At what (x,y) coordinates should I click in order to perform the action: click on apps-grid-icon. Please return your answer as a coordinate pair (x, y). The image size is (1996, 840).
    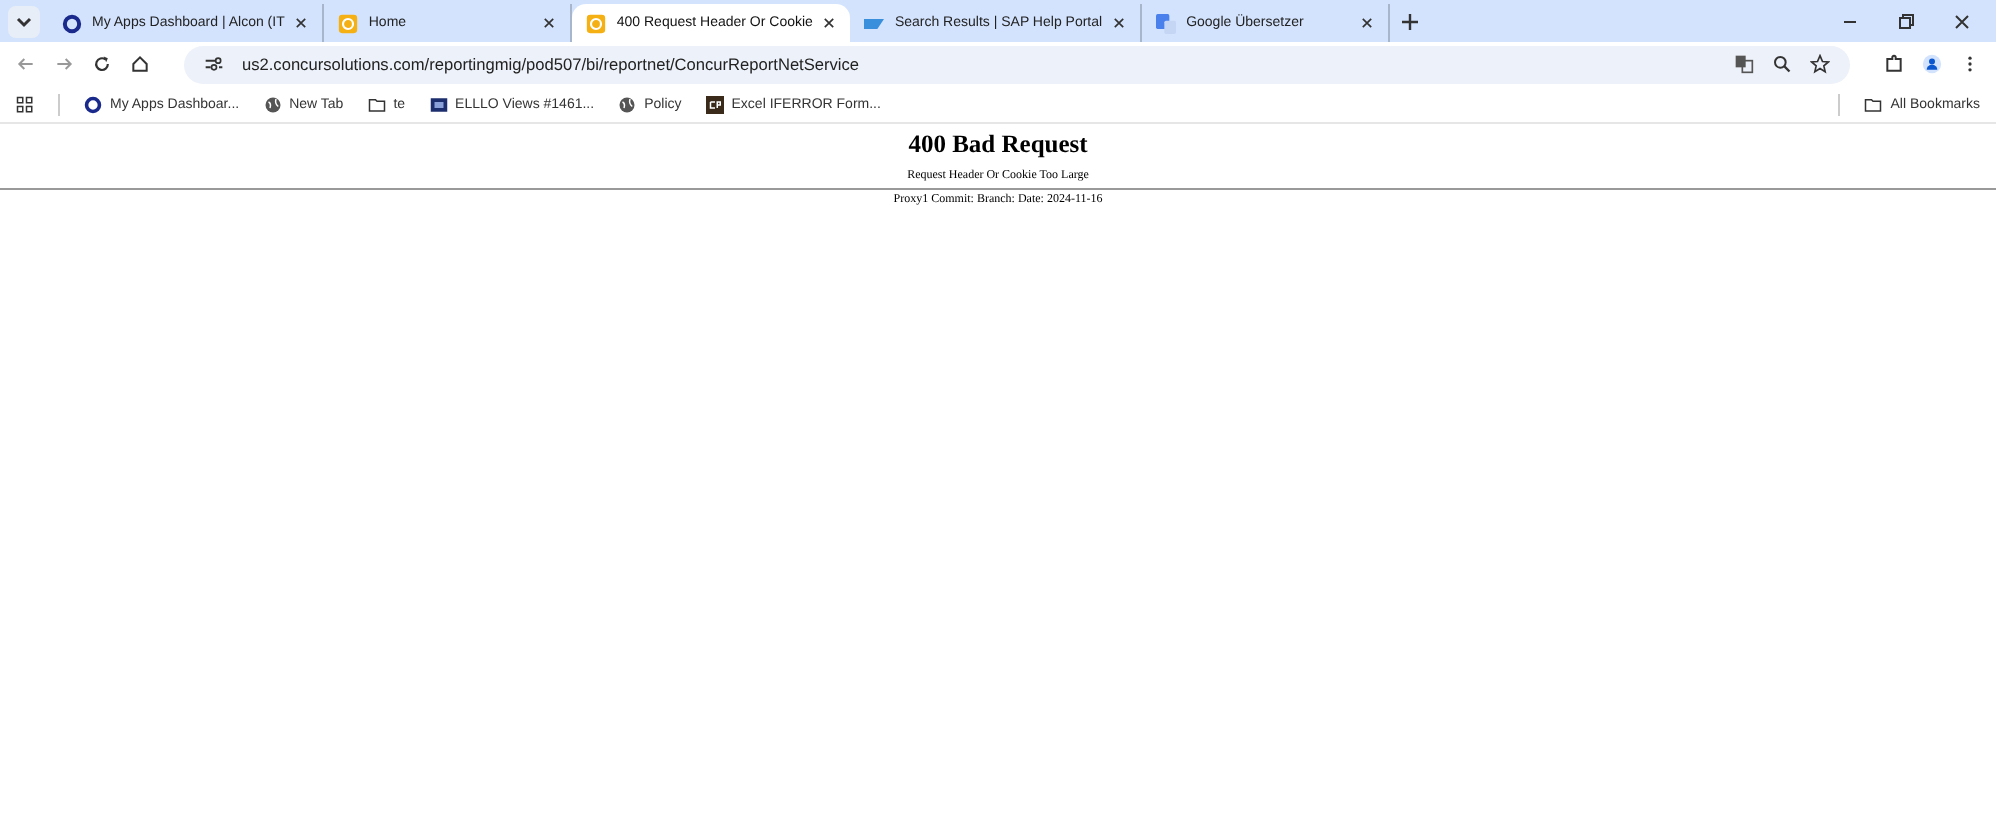
    Looking at the image, I should click on (25, 104).